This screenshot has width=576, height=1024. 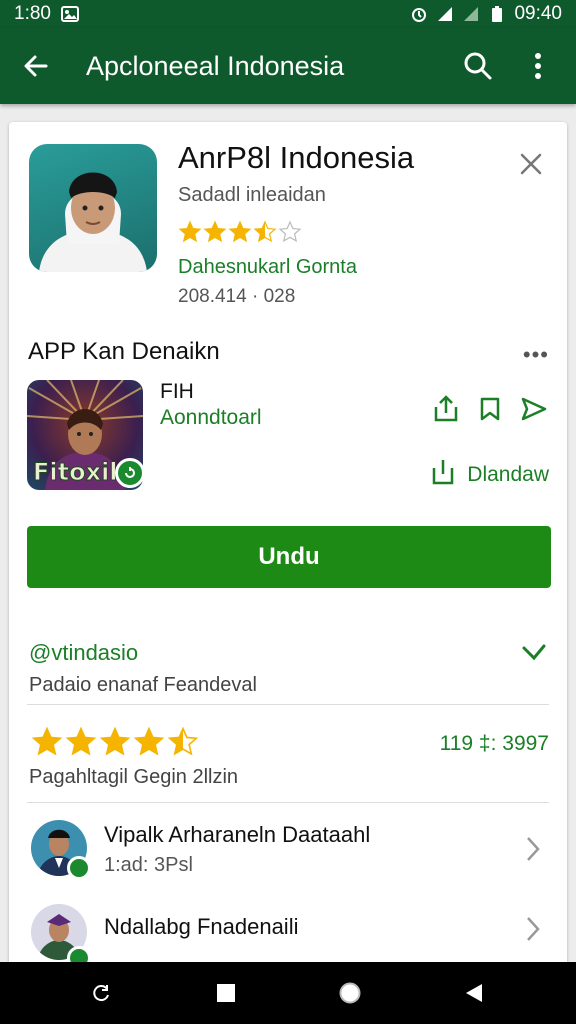 What do you see at coordinates (237, 296) in the screenshot?
I see `app-dates: 208.414 · 028` at bounding box center [237, 296].